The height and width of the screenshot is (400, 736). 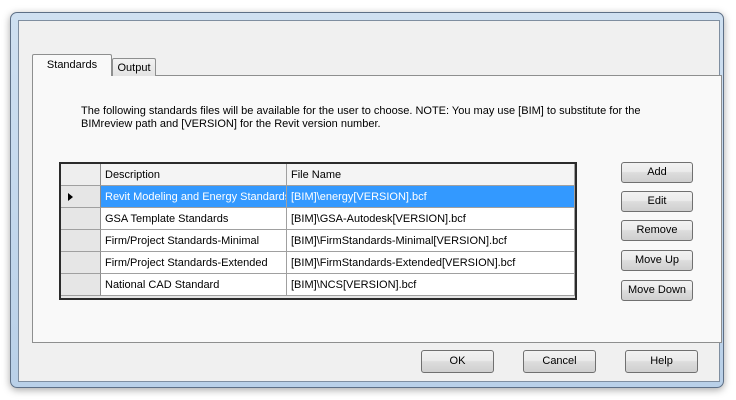 What do you see at coordinates (194, 175) in the screenshot?
I see `column-header-description: Description` at bounding box center [194, 175].